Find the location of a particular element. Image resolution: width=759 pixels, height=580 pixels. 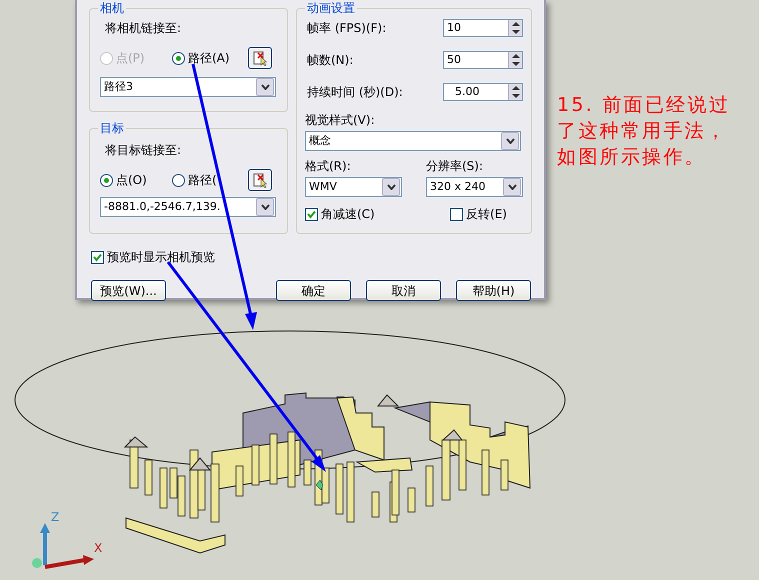

point-dropdown: -8881.0,-2546.7,139. is located at coordinates (188, 207).